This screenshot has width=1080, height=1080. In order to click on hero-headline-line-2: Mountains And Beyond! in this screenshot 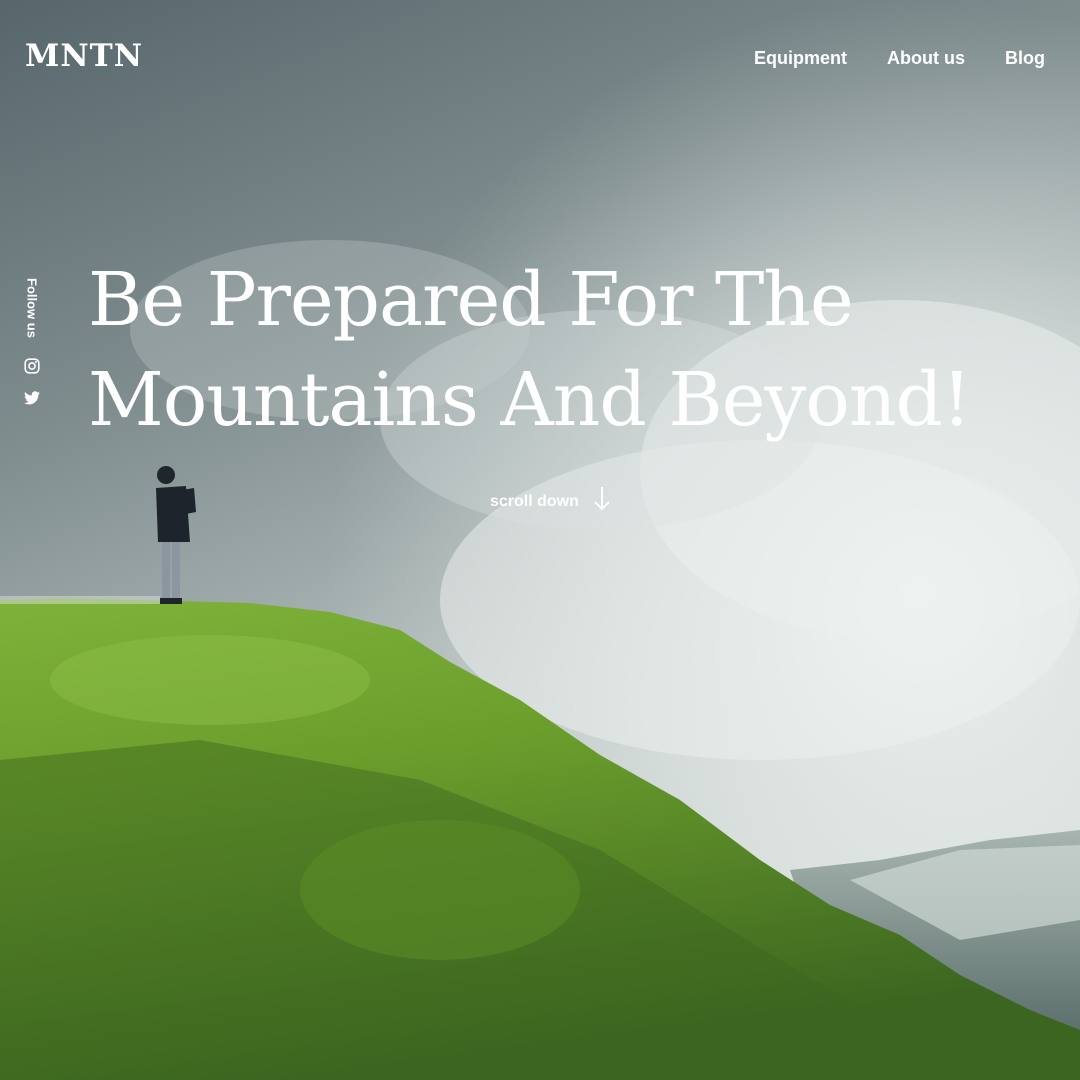, I will do `click(530, 400)`.